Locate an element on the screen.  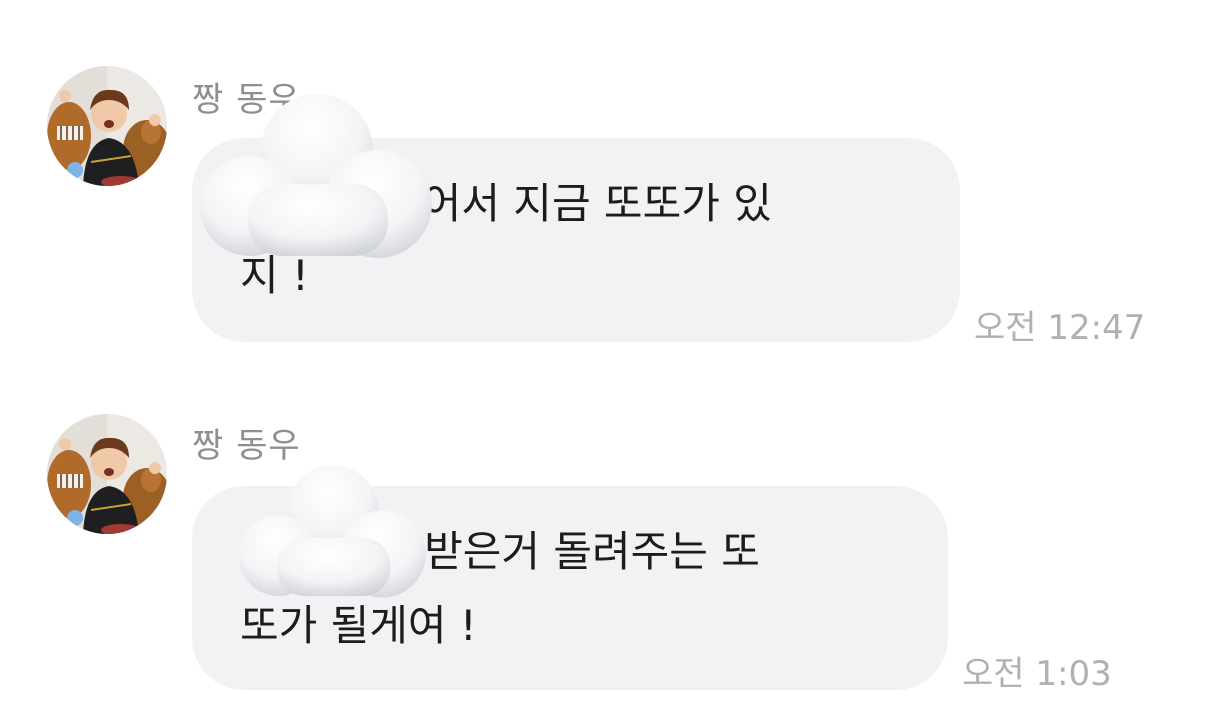
avatar-photo is located at coordinates (107, 474).